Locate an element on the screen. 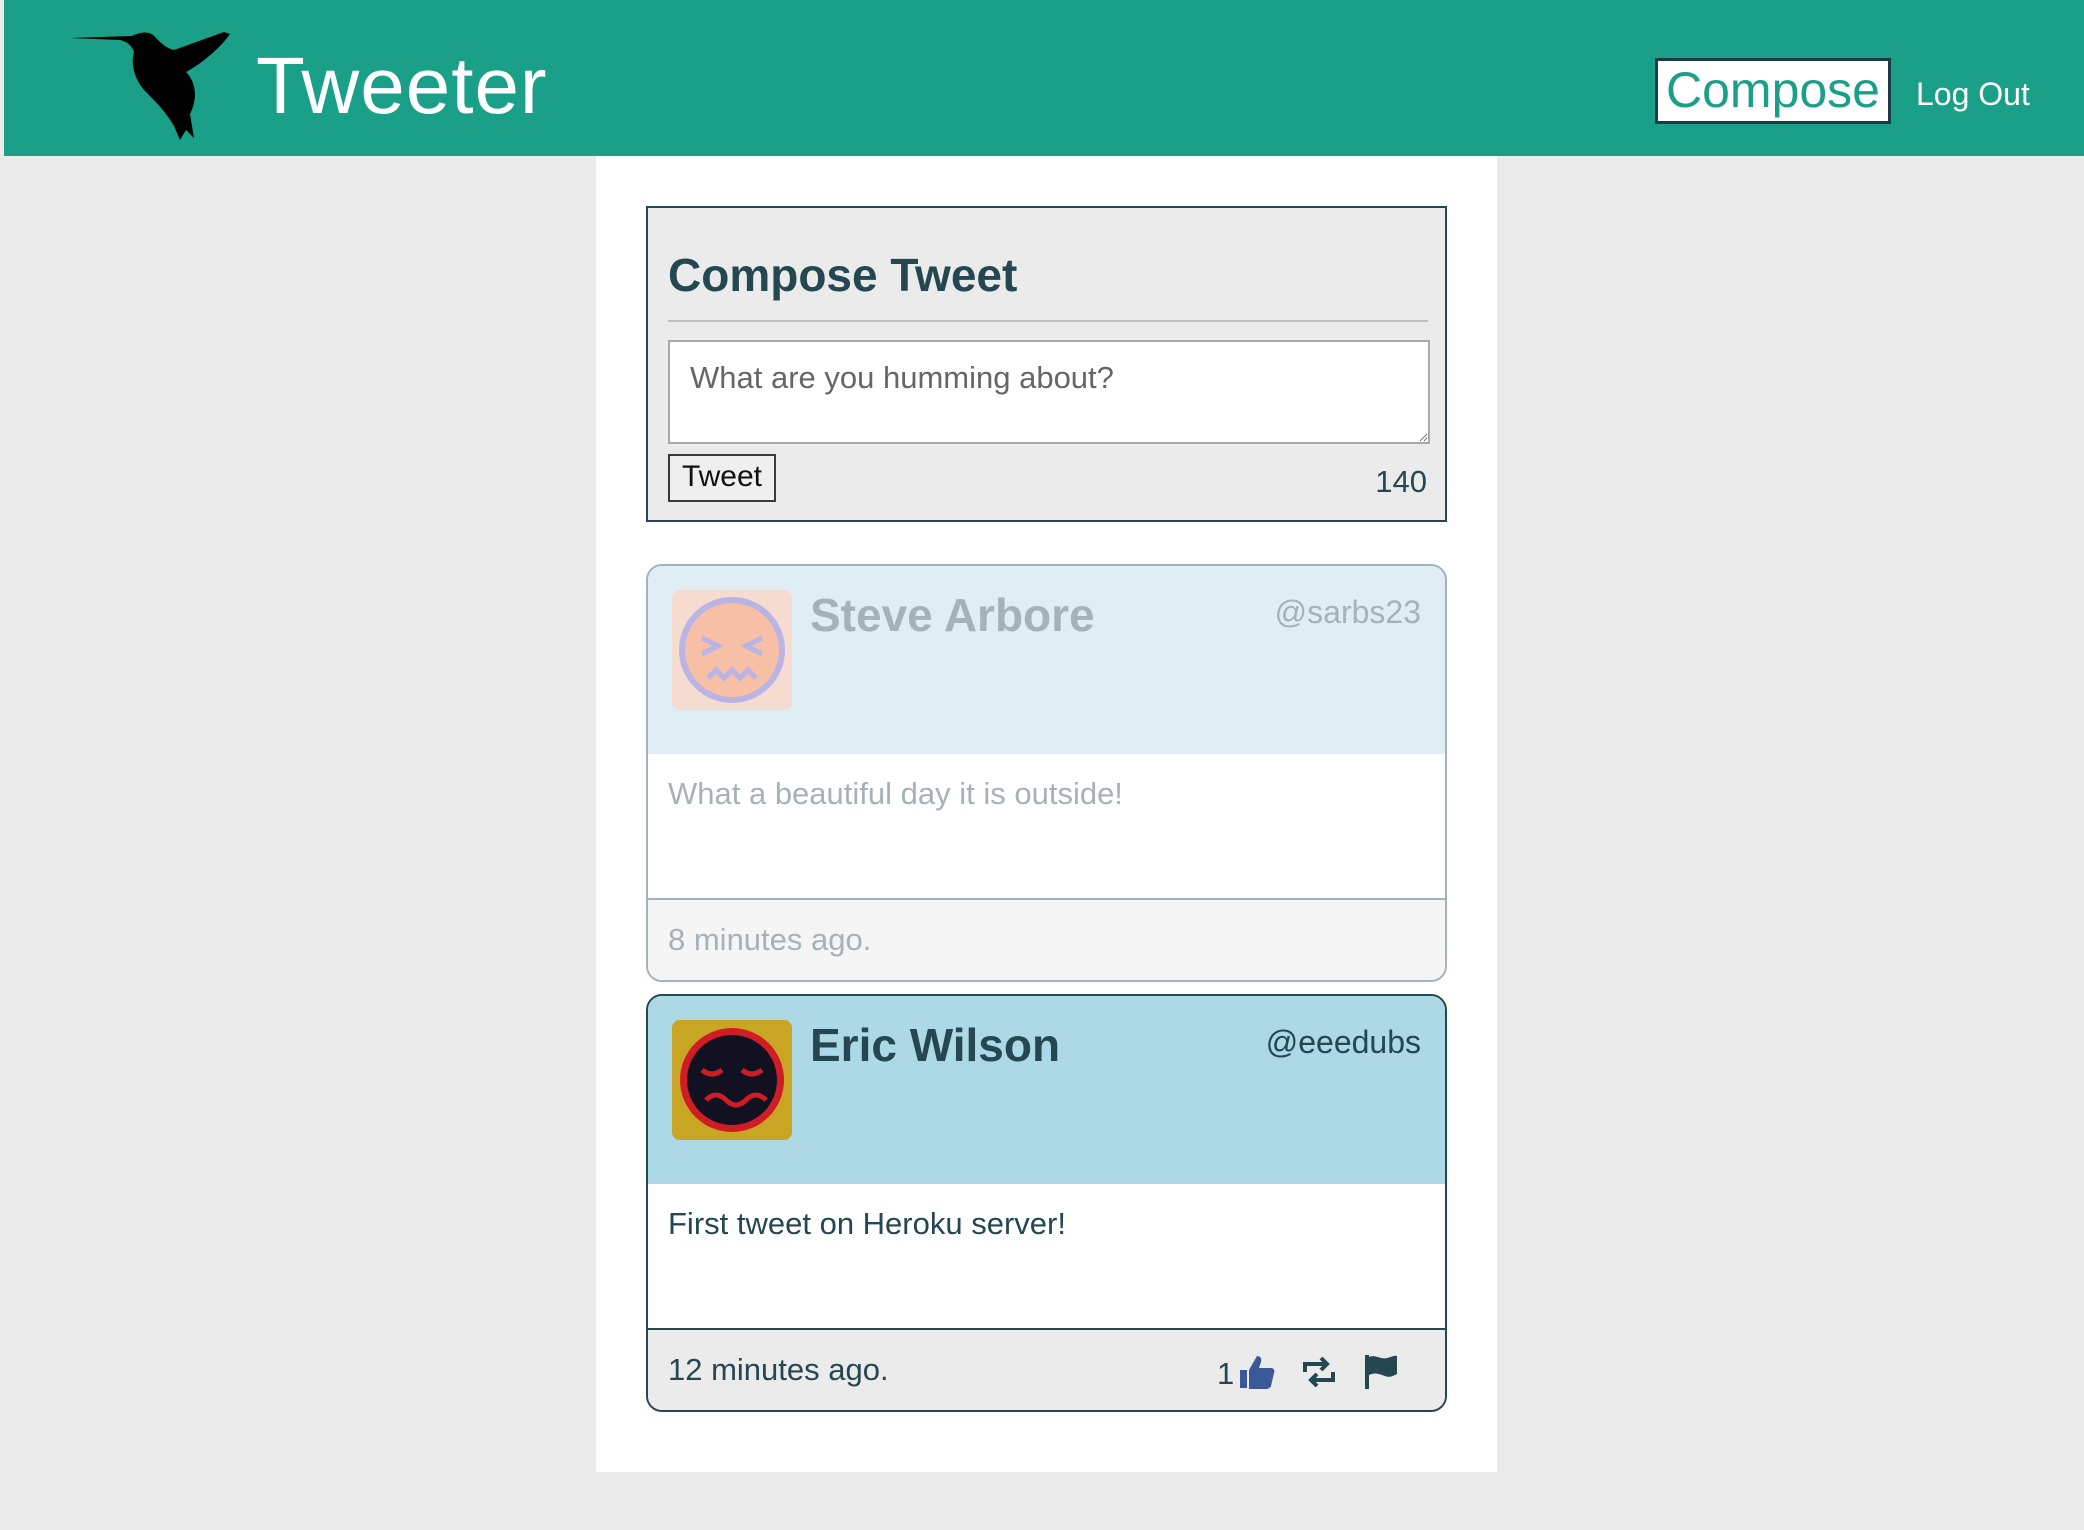 The height and width of the screenshot is (1530, 2084). hummingbird-logo-icon is located at coordinates (150, 86).